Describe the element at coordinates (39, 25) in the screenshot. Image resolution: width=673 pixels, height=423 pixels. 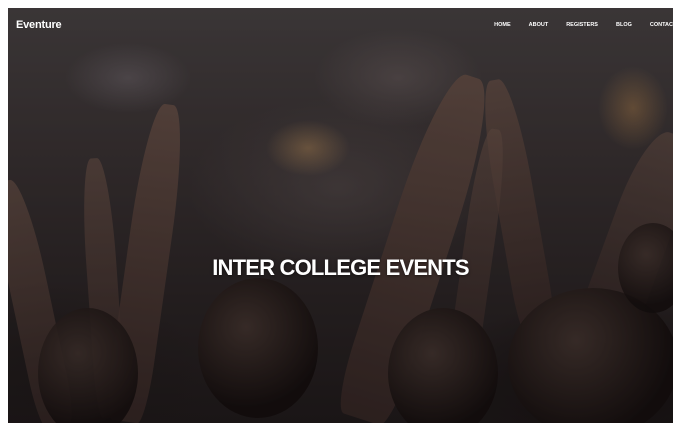
I see `brand-logo: Eventure` at that location.